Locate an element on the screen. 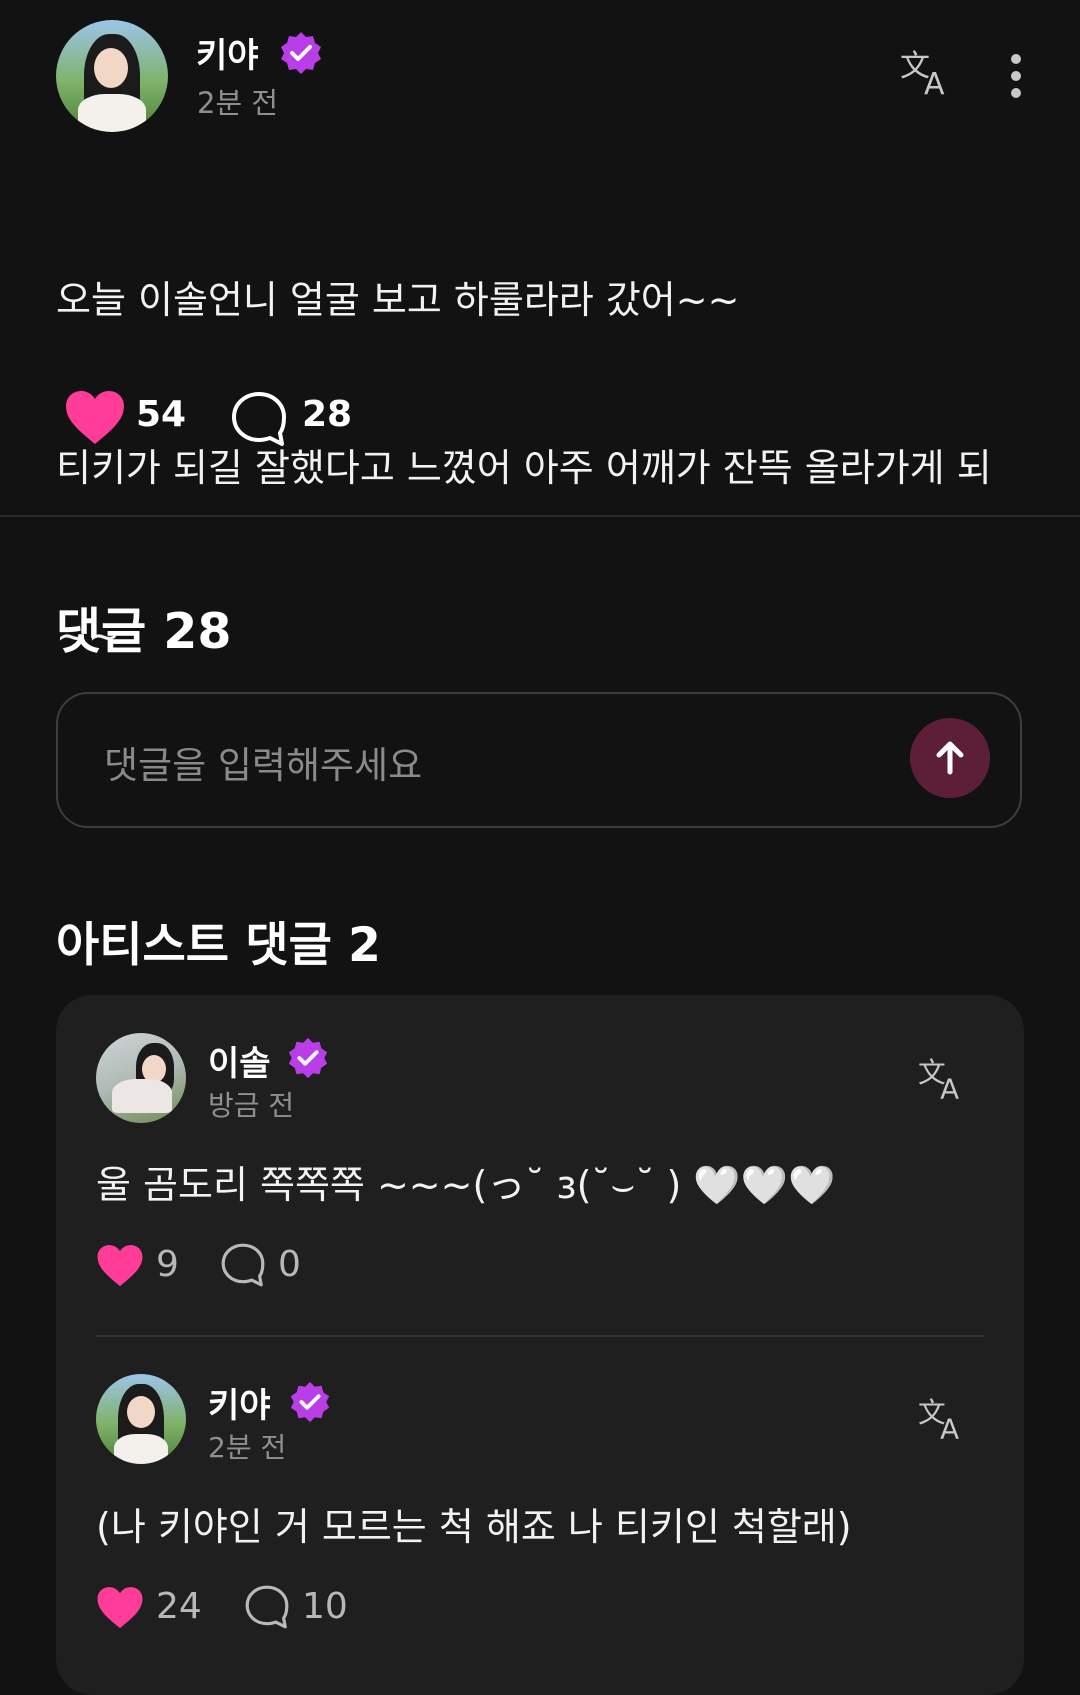  comment-reply-count: 10 is located at coordinates (325, 1606).